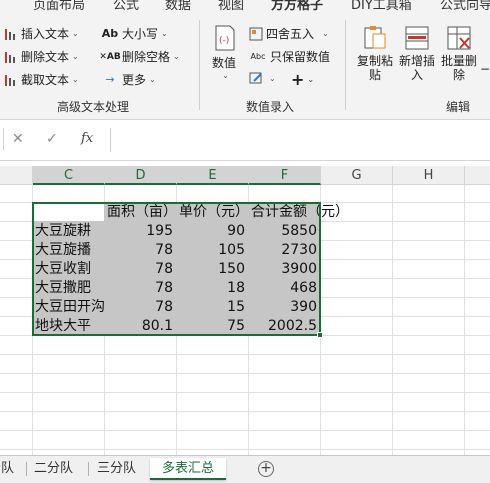 The image size is (490, 483). Describe the element at coordinates (11, 34) in the screenshot. I see `insert-text-icon` at that location.